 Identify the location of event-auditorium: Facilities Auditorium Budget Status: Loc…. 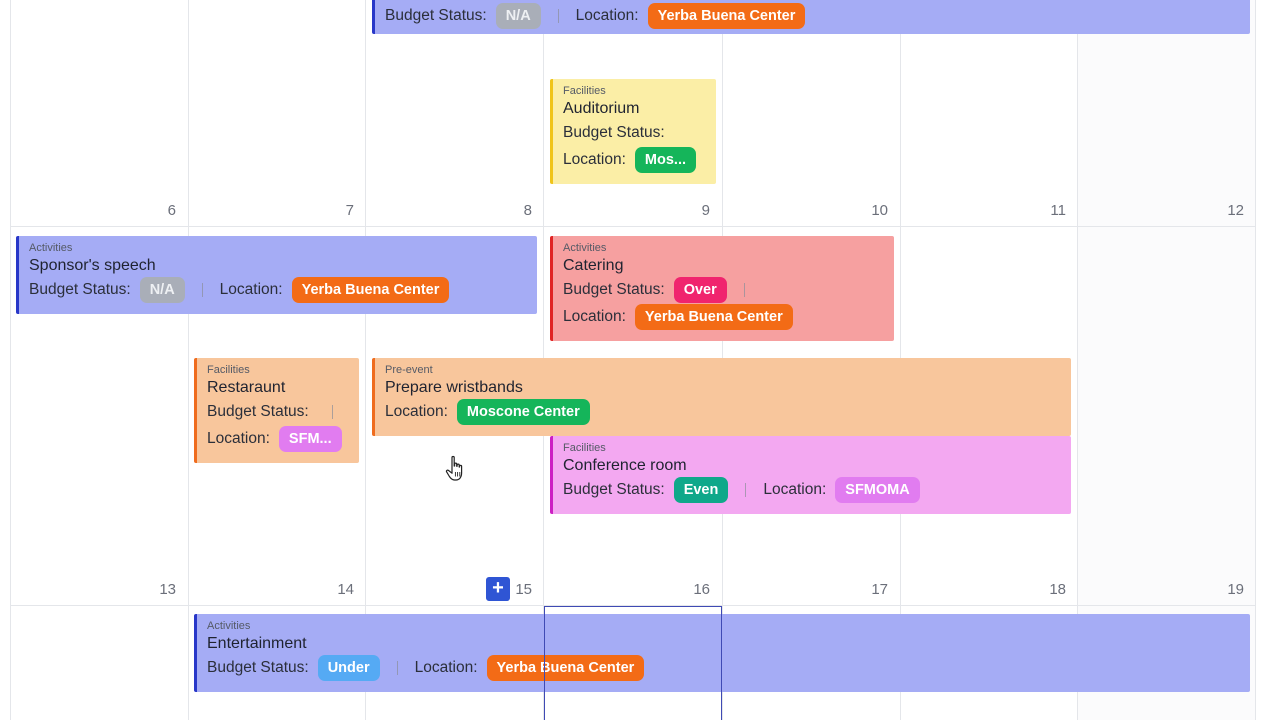
(633, 131).